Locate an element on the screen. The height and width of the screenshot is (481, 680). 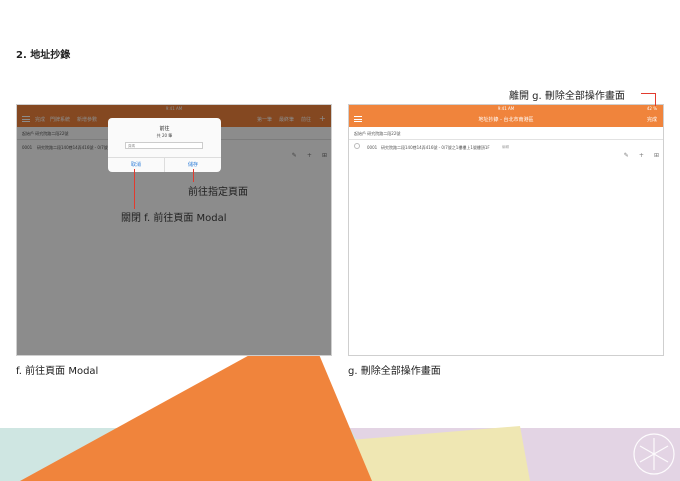
nav-title: 地址抄錄 - 台北市南港區 is located at coordinates (506, 120).